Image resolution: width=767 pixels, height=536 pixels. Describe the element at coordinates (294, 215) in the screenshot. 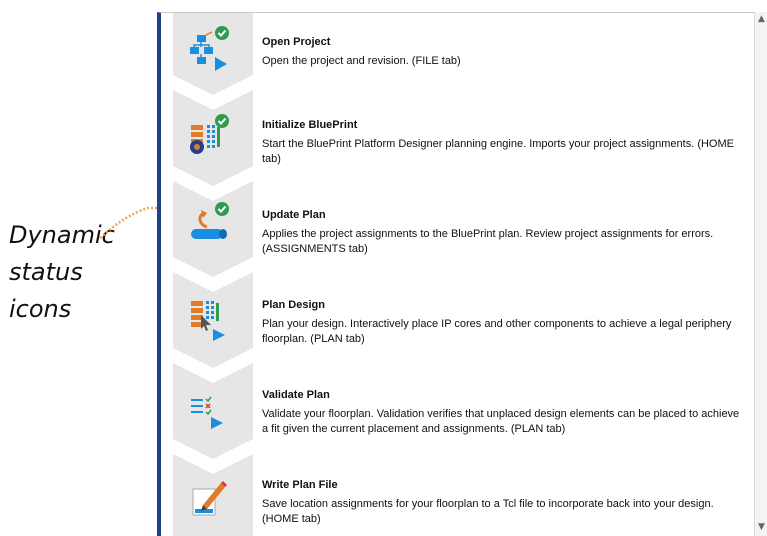

I see `step-title: Update Plan` at that location.